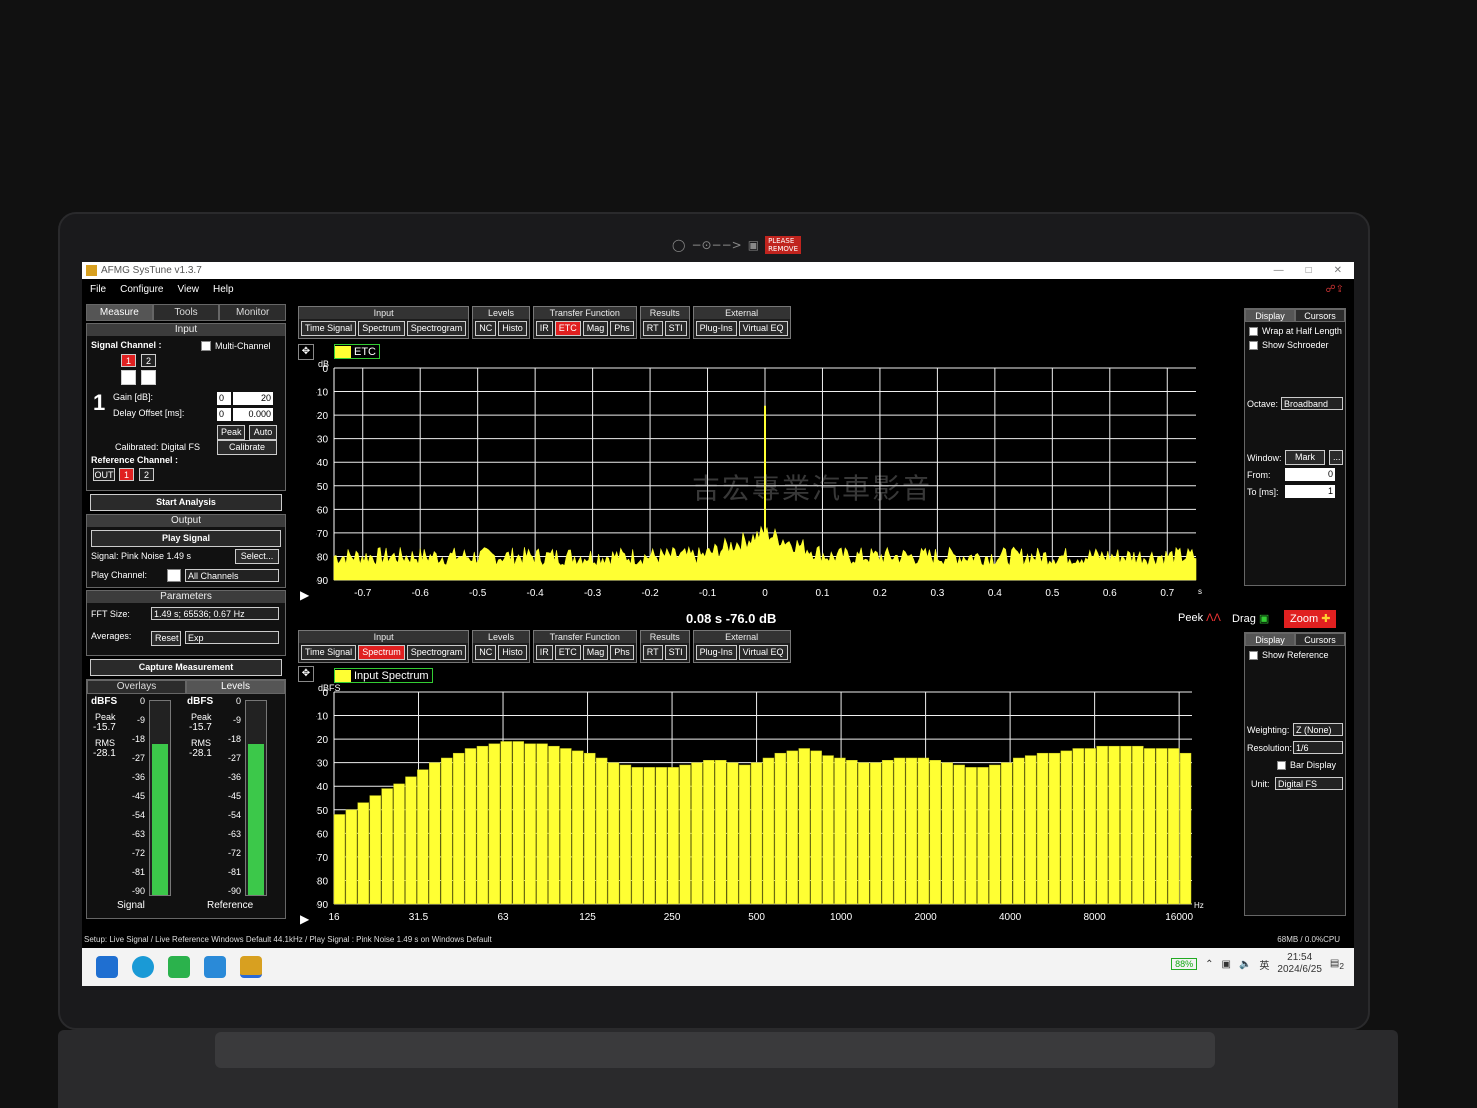  I want to click on ime-language: 英, so click(1264, 964).